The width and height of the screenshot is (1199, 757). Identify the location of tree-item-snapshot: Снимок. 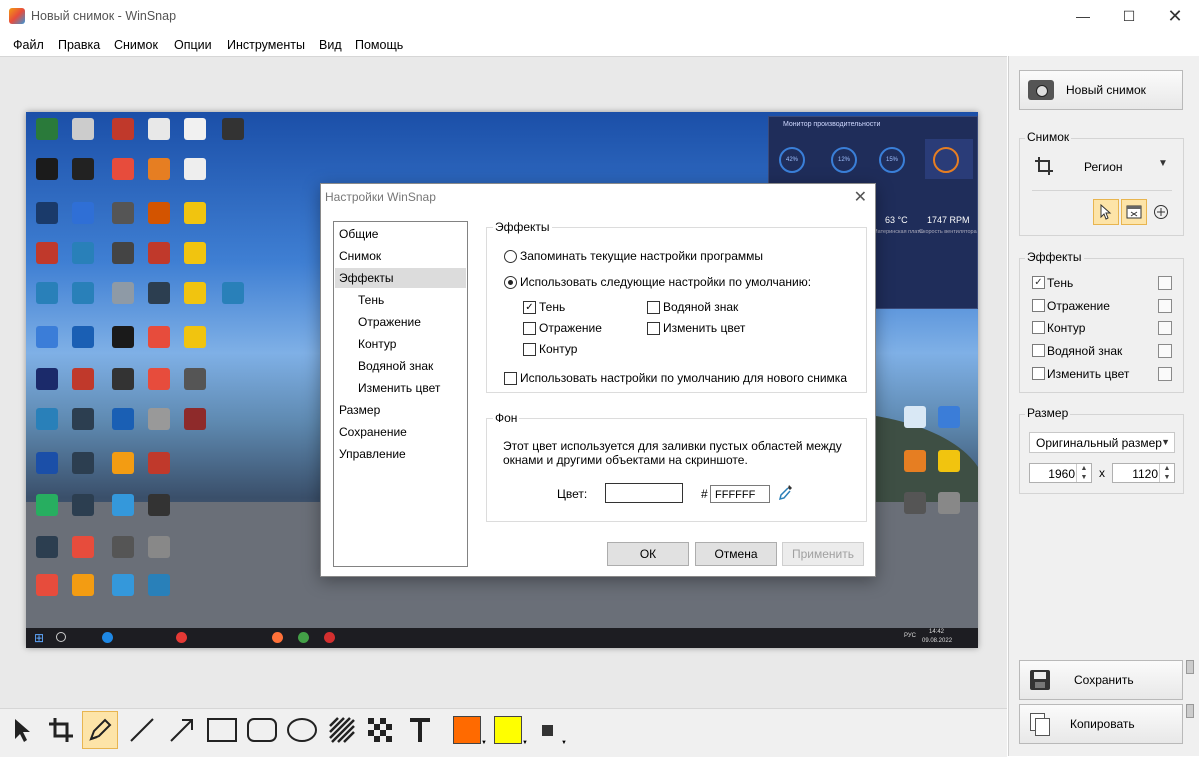
(360, 256).